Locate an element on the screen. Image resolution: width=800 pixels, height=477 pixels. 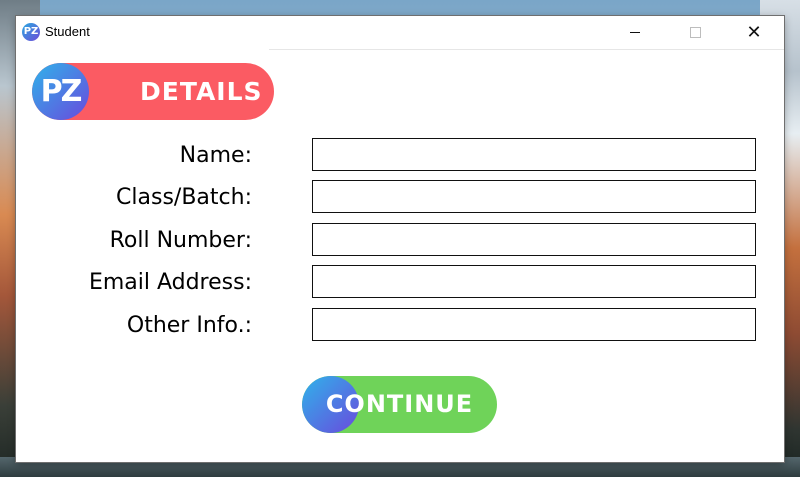
other-info-input is located at coordinates (534, 324).